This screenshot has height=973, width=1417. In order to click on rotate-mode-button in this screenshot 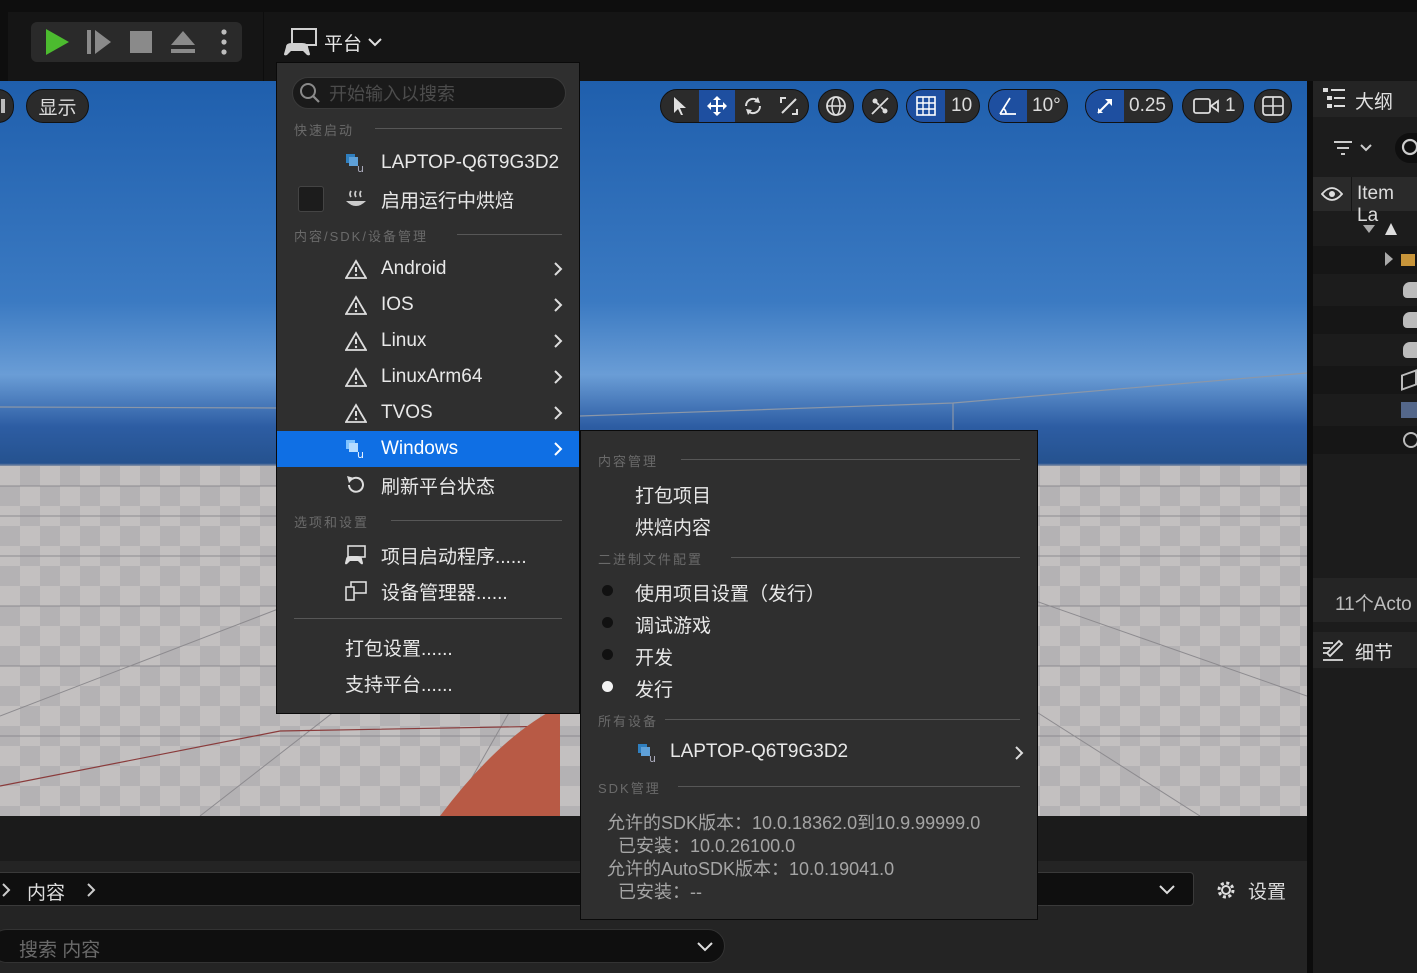, I will do `click(753, 106)`.